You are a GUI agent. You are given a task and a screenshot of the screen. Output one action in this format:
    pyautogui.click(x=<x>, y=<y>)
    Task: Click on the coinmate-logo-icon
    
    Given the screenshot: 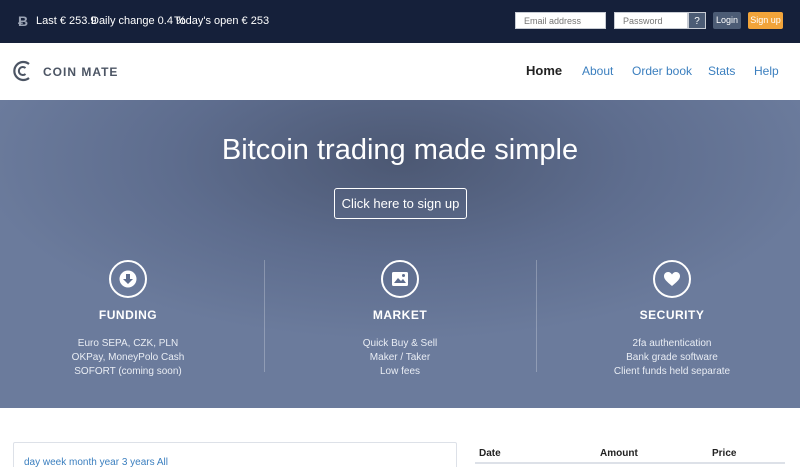 What is the action you would take?
    pyautogui.click(x=23, y=71)
    